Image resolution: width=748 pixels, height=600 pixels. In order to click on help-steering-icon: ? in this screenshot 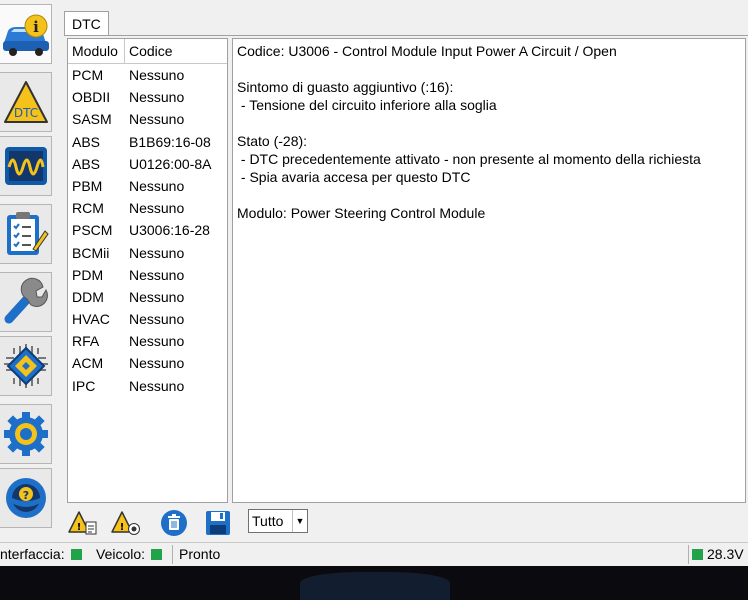, I will do `click(25, 498)`.